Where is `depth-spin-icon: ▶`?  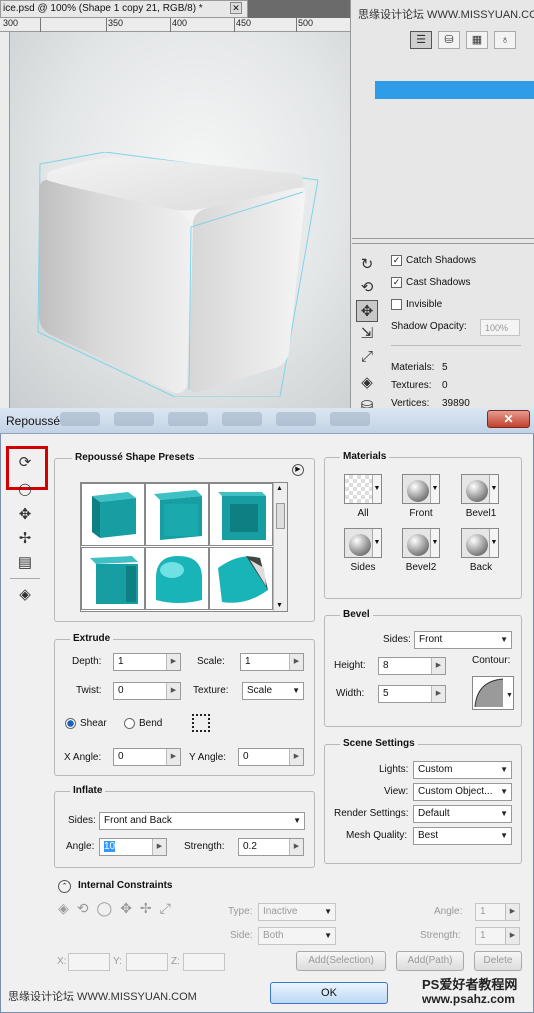
depth-spin-icon: ▶ is located at coordinates (173, 662).